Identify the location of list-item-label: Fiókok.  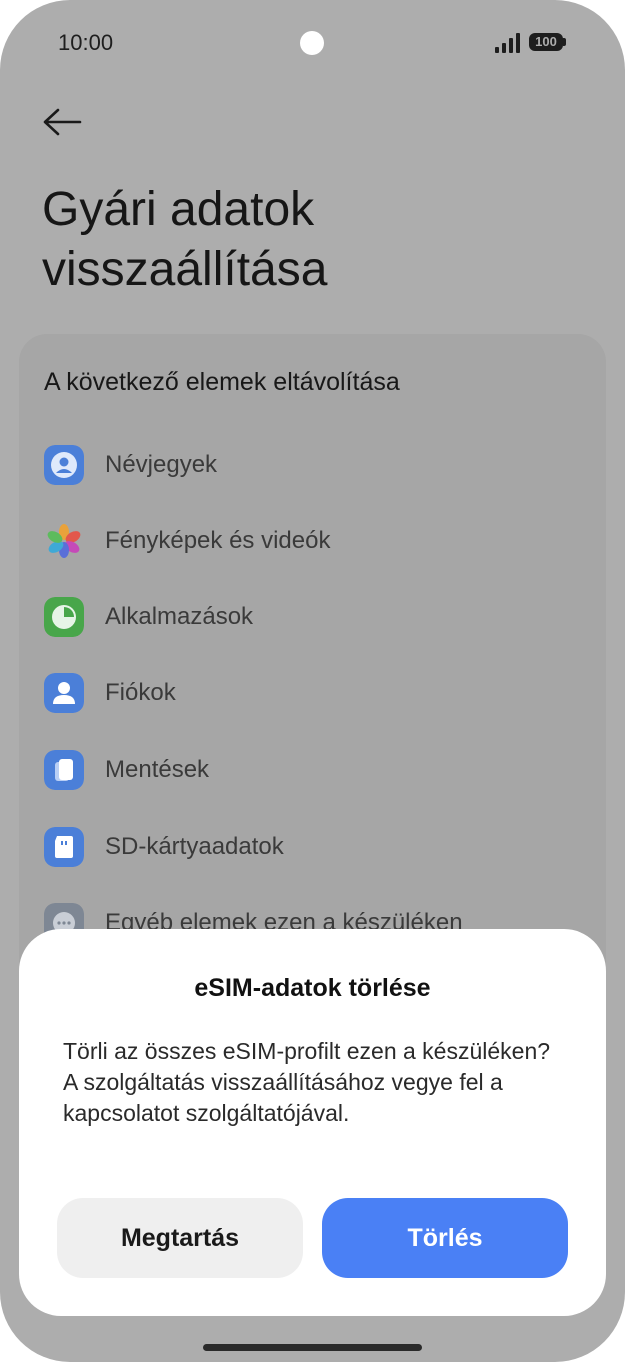
(140, 692).